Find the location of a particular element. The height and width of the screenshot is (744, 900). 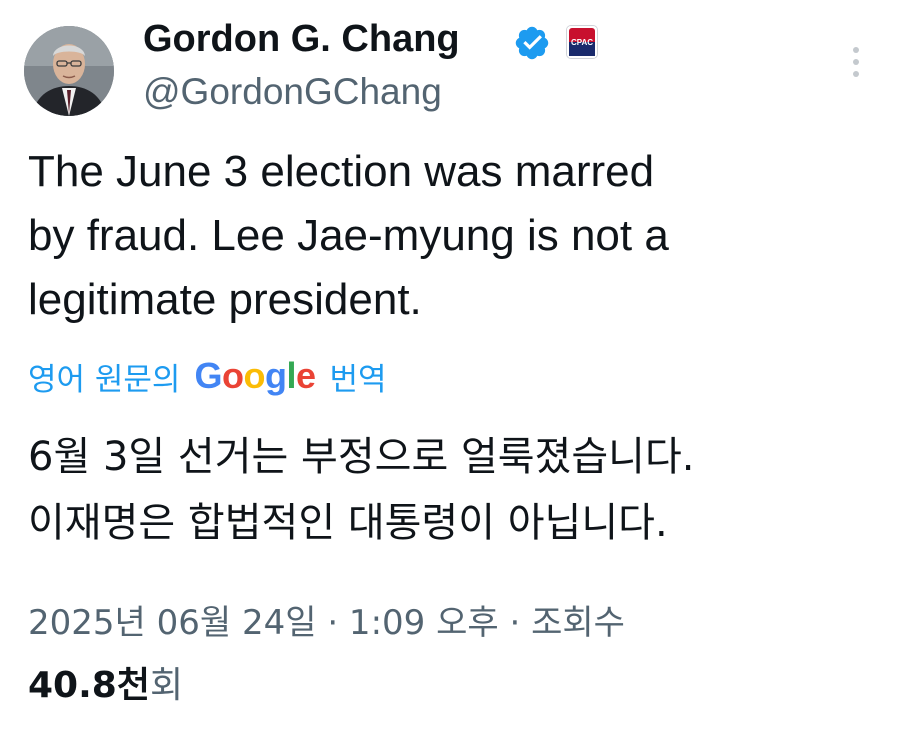

translation-label-suffix: 번역 is located at coordinates (358, 376).